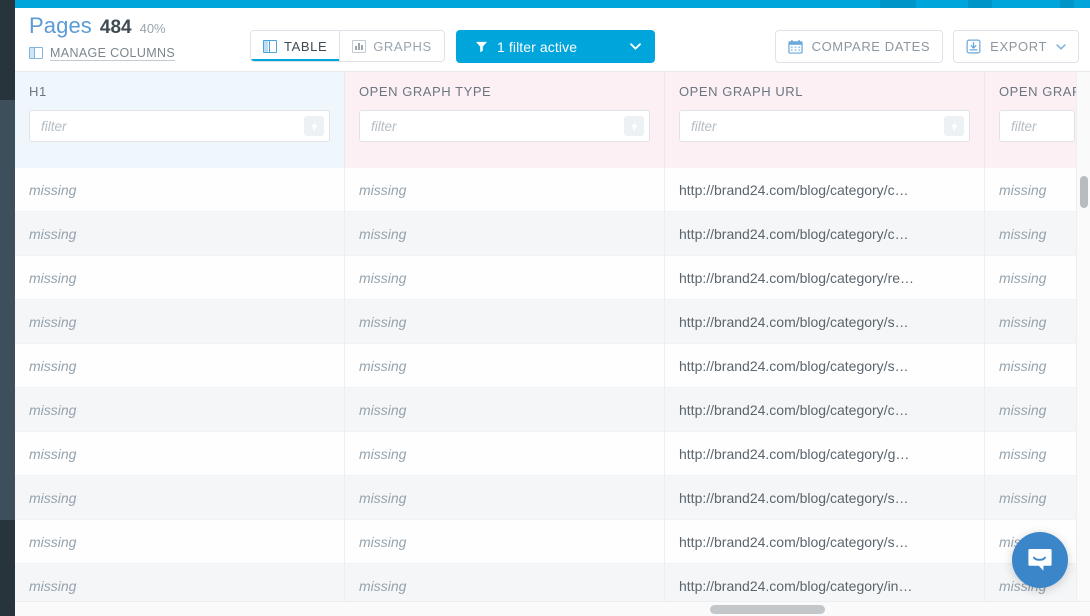 Image resolution: width=1090 pixels, height=616 pixels. I want to click on column-header-label: OPEN GRAPH TYPE, so click(425, 91).